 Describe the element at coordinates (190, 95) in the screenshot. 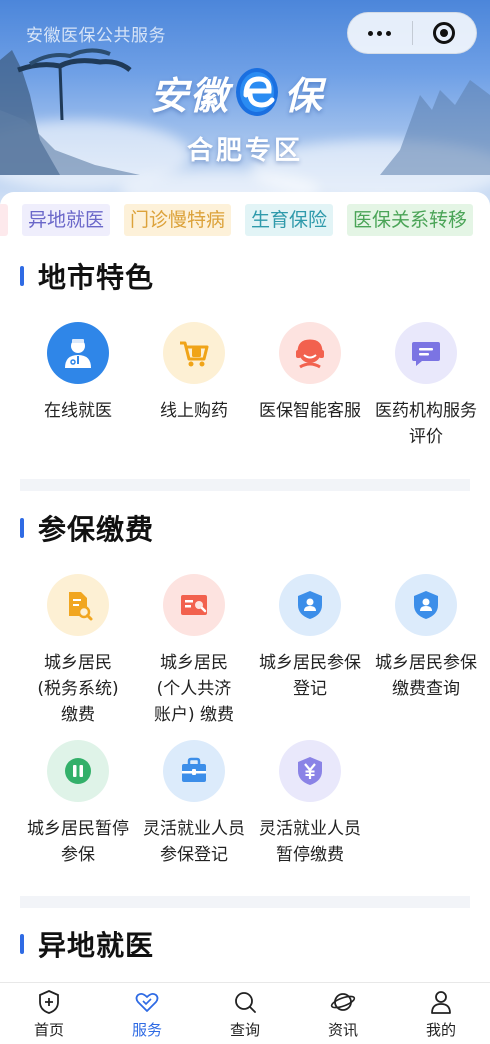

I see `brand-text-left: 安徽` at that location.